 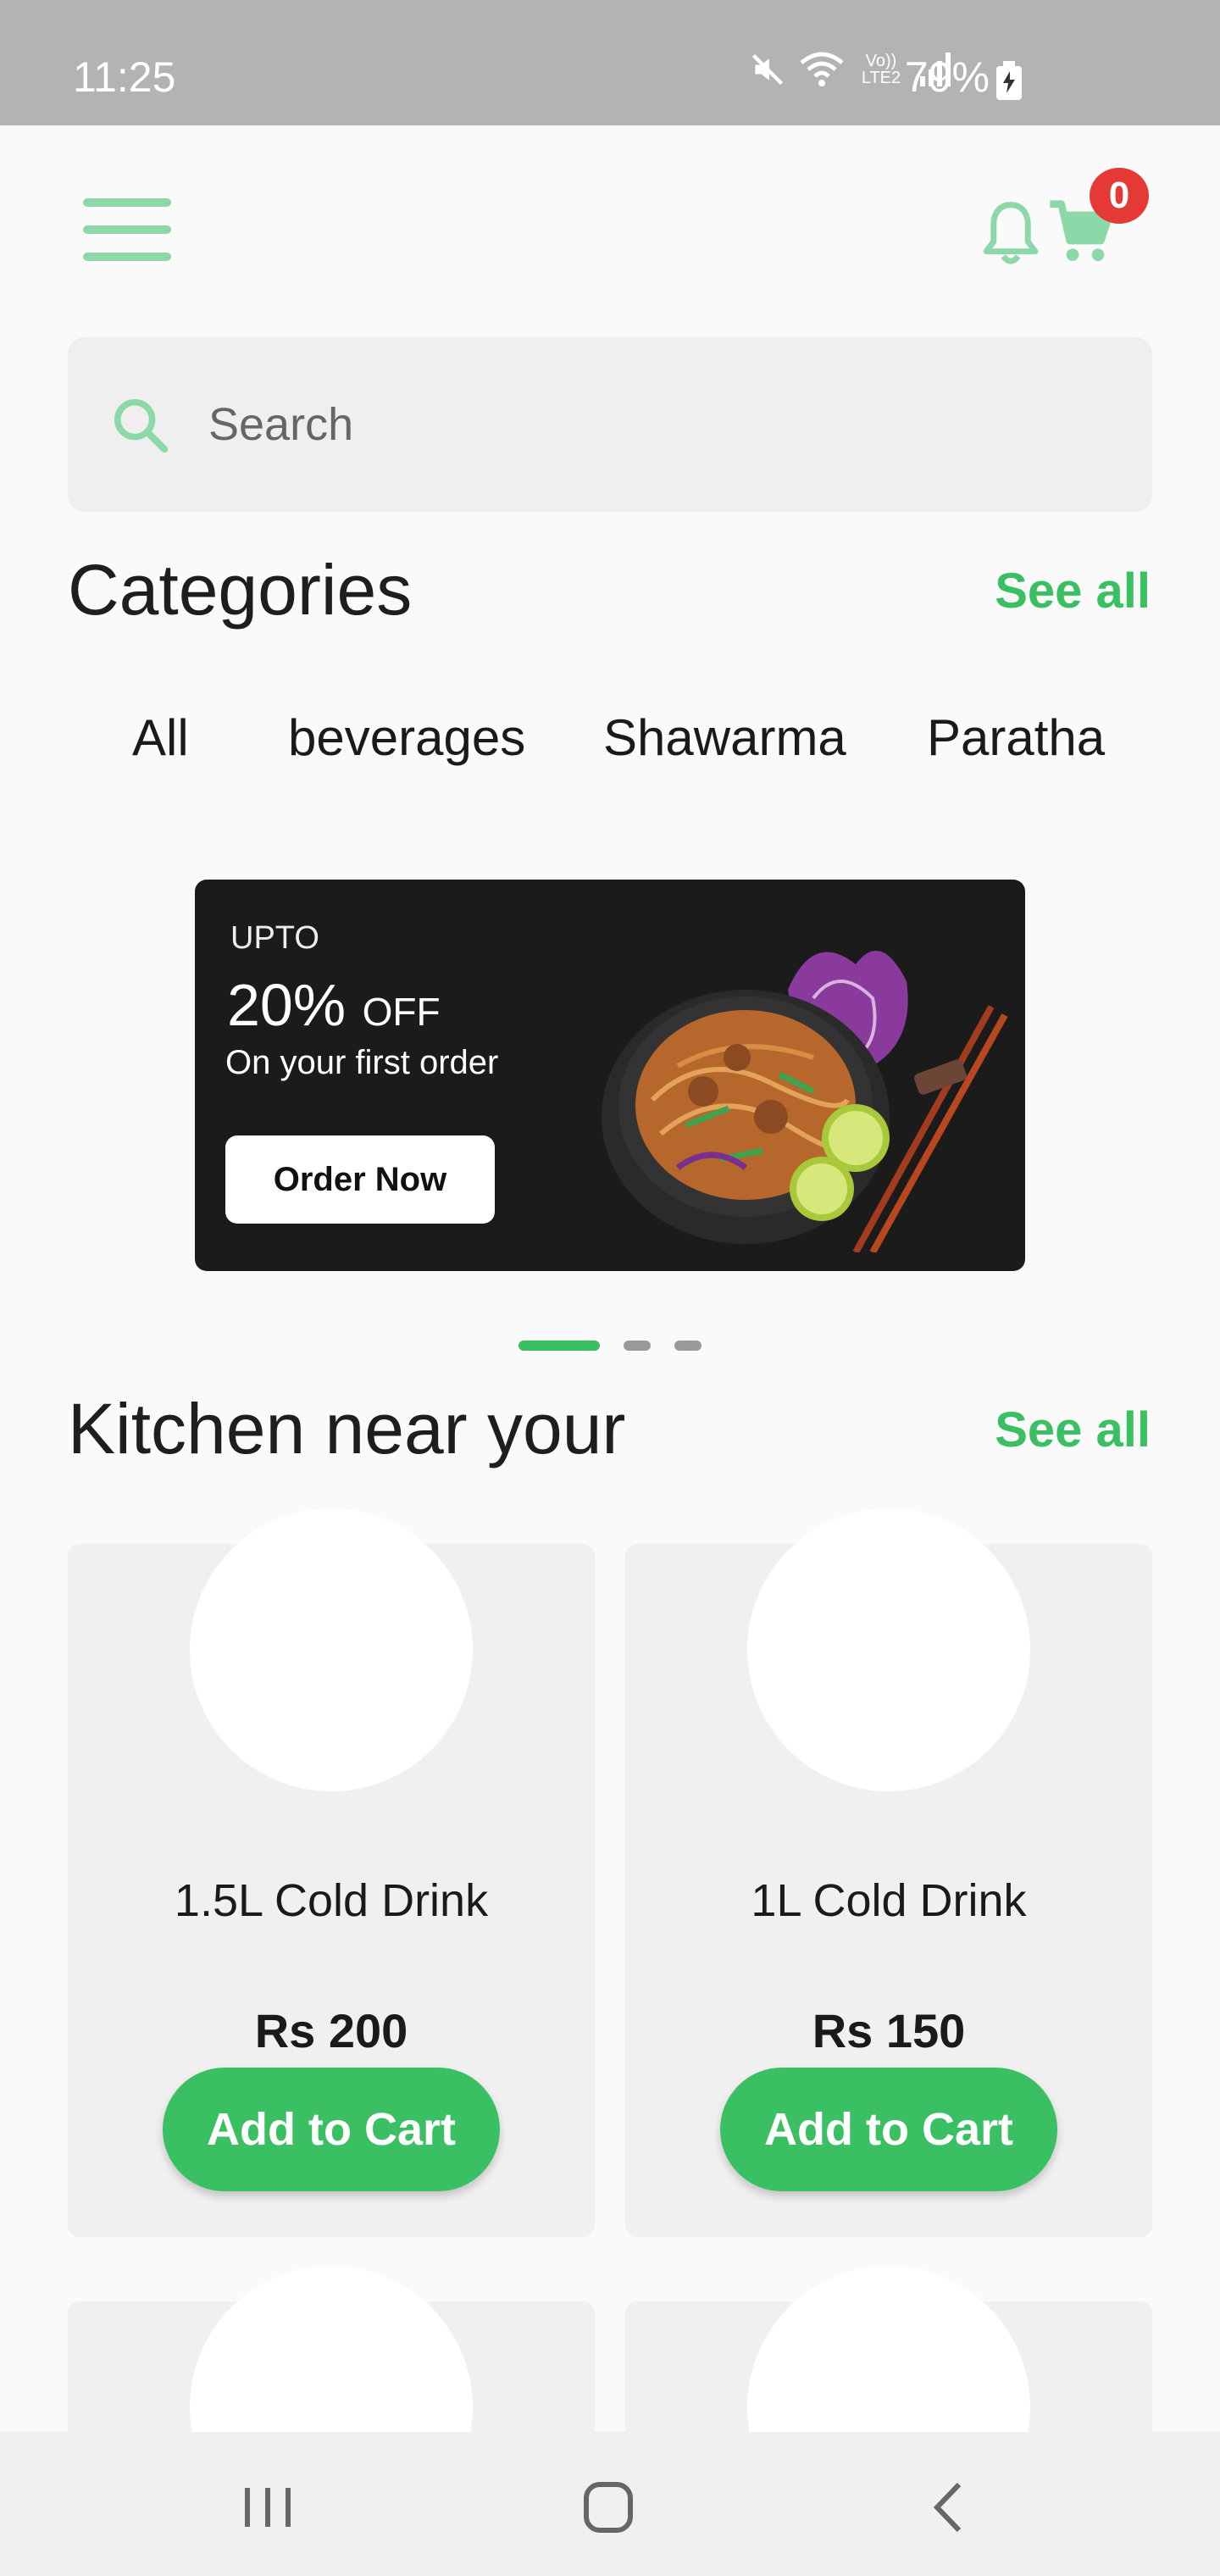 I want to click on banner-discount-value: 20%, so click(x=287, y=1005).